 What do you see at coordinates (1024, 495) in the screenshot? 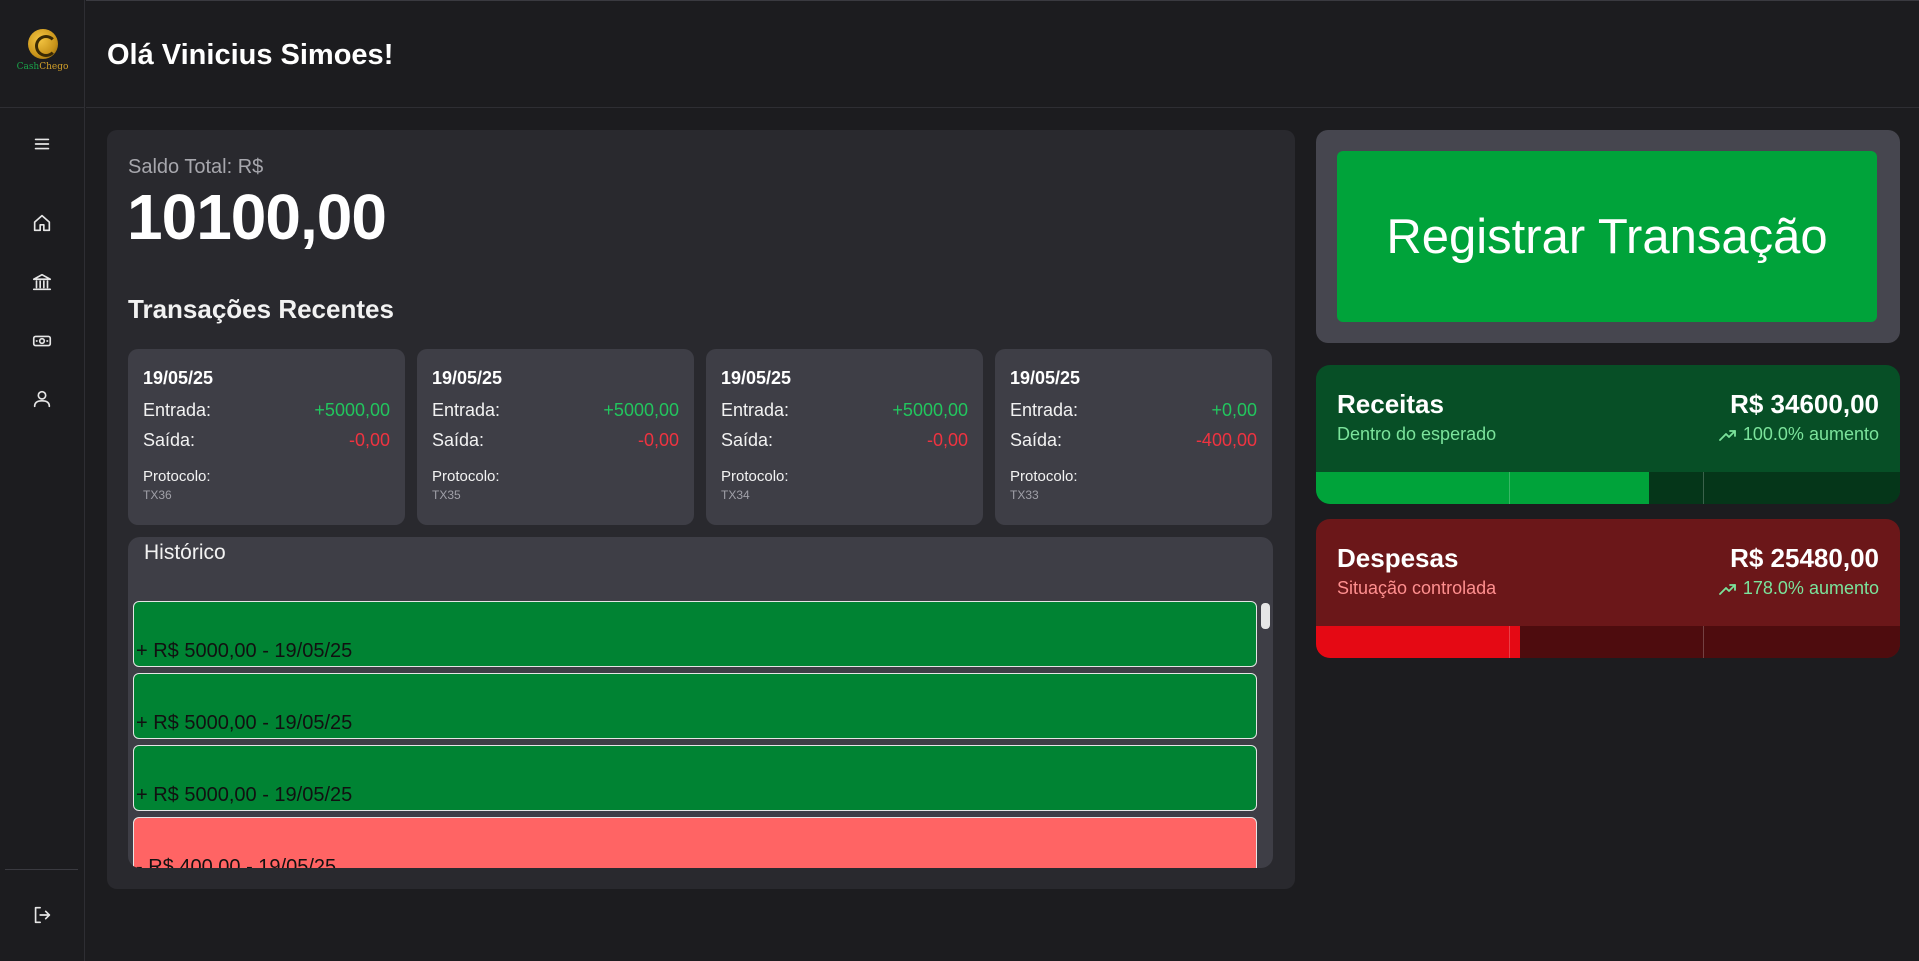
I see `protocol-value: TX33` at bounding box center [1024, 495].